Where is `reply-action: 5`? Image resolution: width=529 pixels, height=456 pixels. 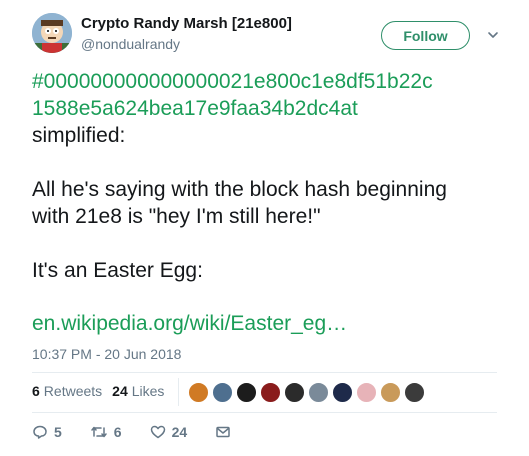
reply-action: 5 is located at coordinates (47, 432).